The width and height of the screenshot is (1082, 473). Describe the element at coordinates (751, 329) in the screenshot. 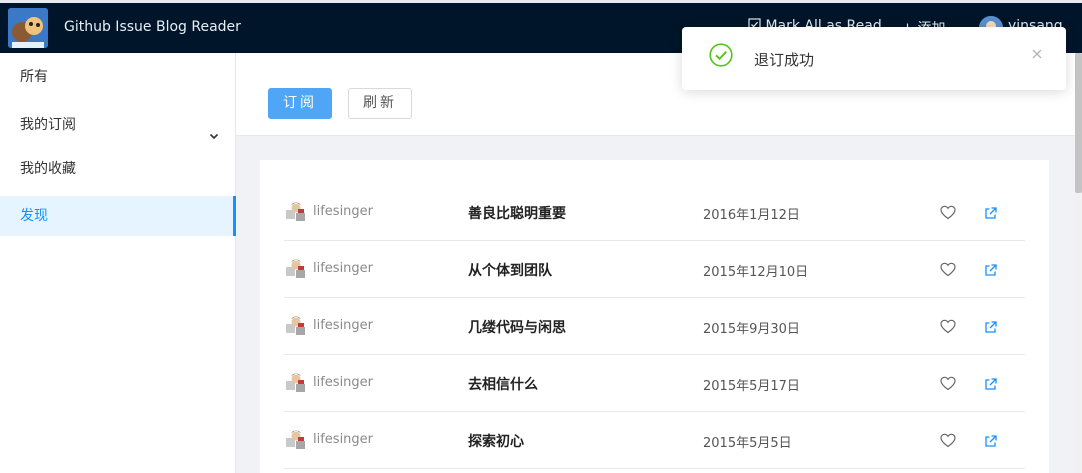

I see `post-date: 2015年9月30日` at that location.